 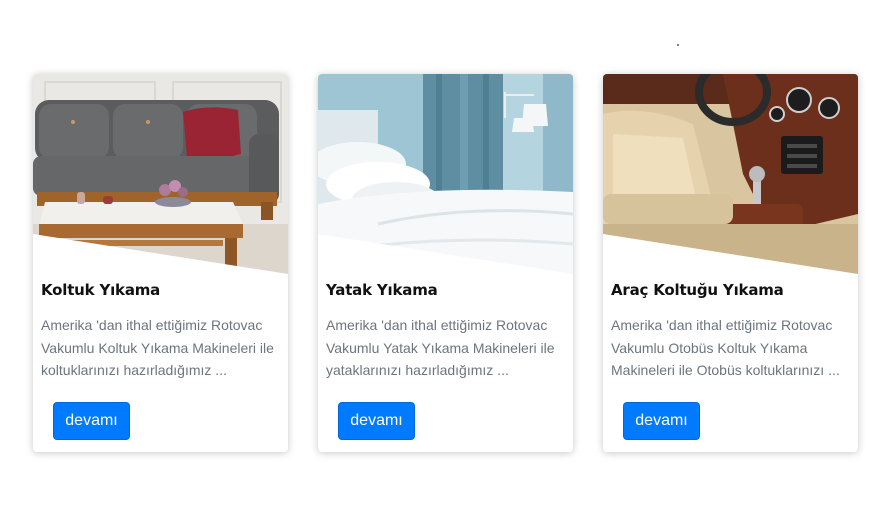 What do you see at coordinates (697, 290) in the screenshot?
I see `card-title: Araç Koltuğu Yıkama` at bounding box center [697, 290].